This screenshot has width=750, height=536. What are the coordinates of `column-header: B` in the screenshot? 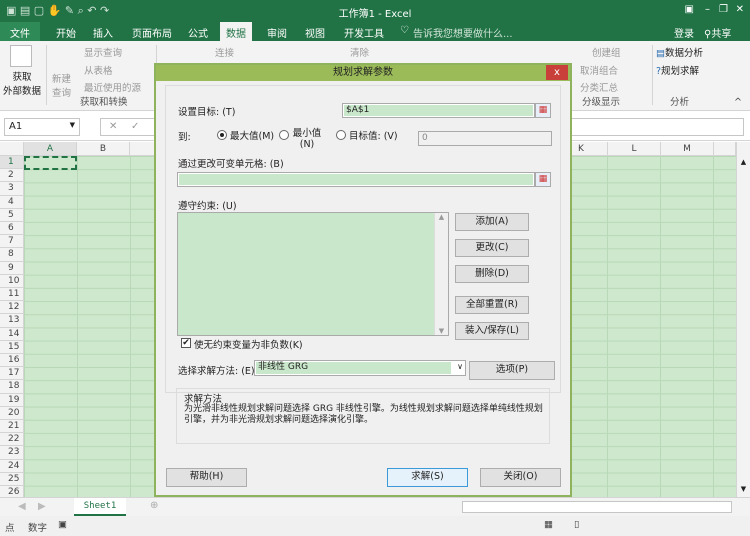 It's located at (103, 149).